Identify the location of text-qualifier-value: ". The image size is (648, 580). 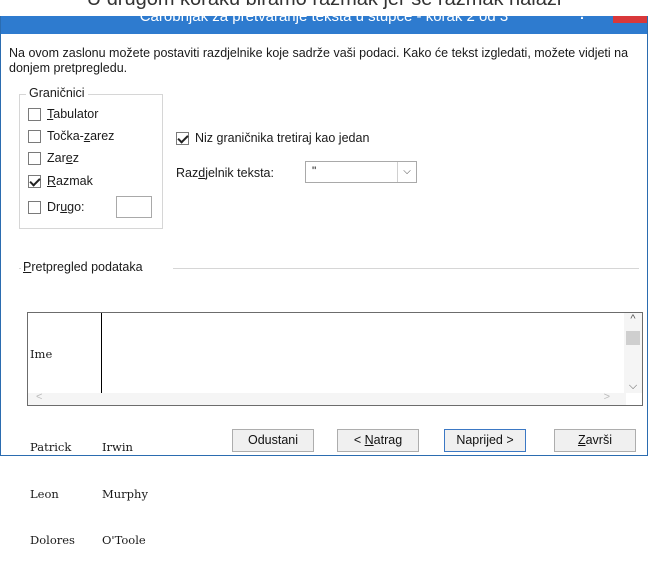
(314, 171).